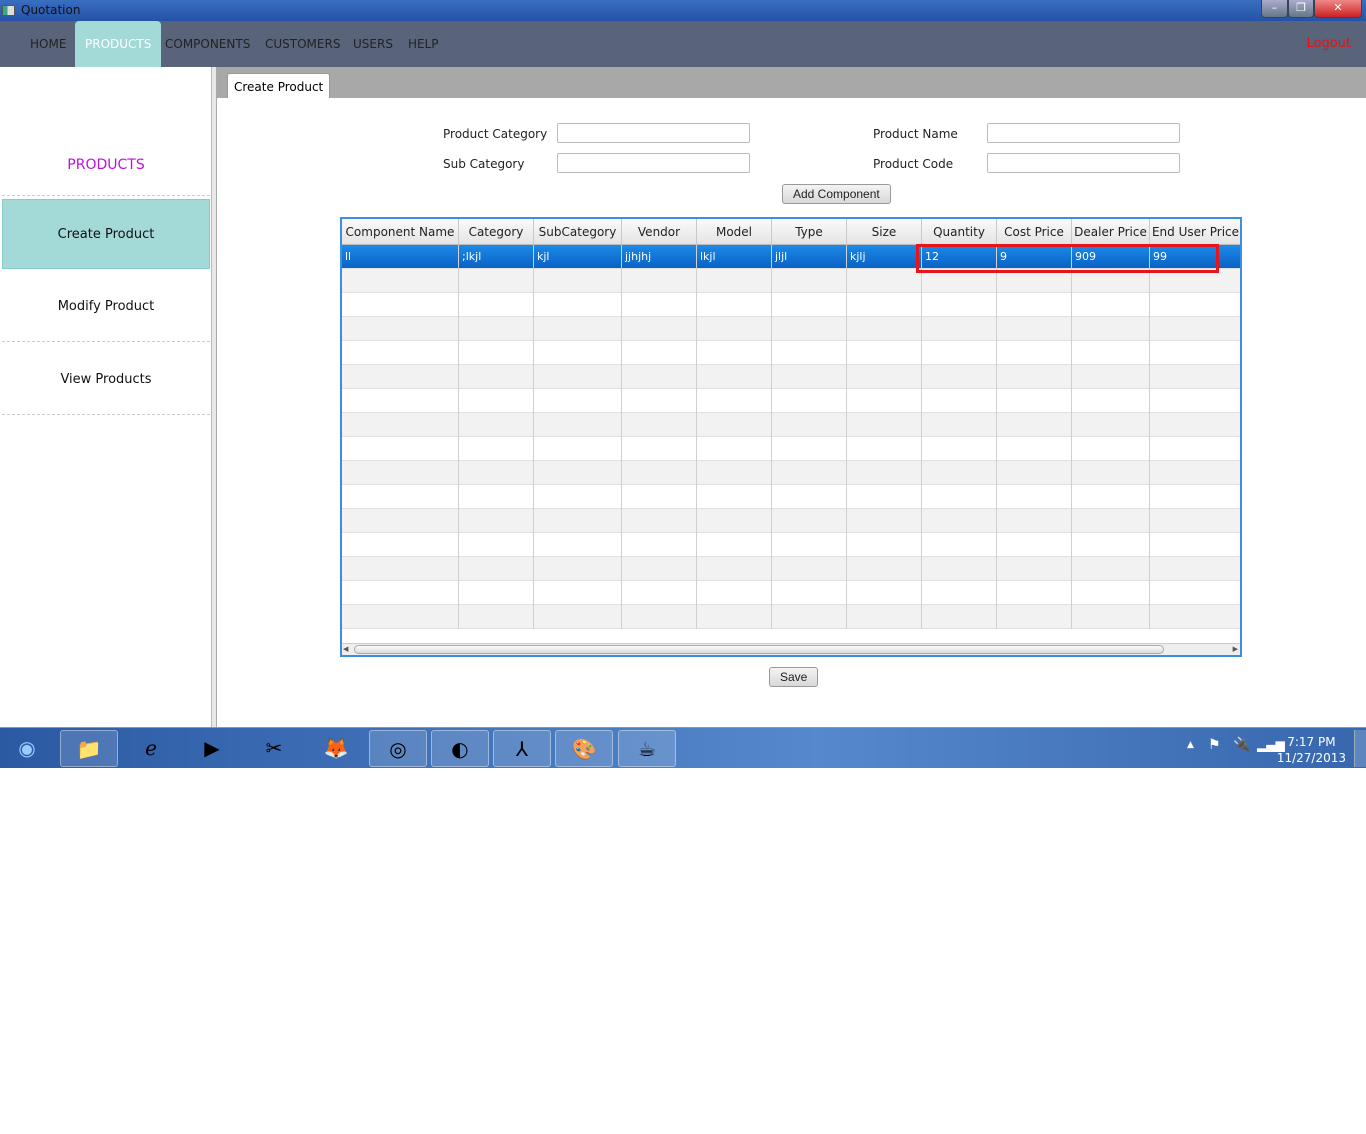  Describe the element at coordinates (118, 44) in the screenshot. I see `nav-products: PRODUCTS` at that location.